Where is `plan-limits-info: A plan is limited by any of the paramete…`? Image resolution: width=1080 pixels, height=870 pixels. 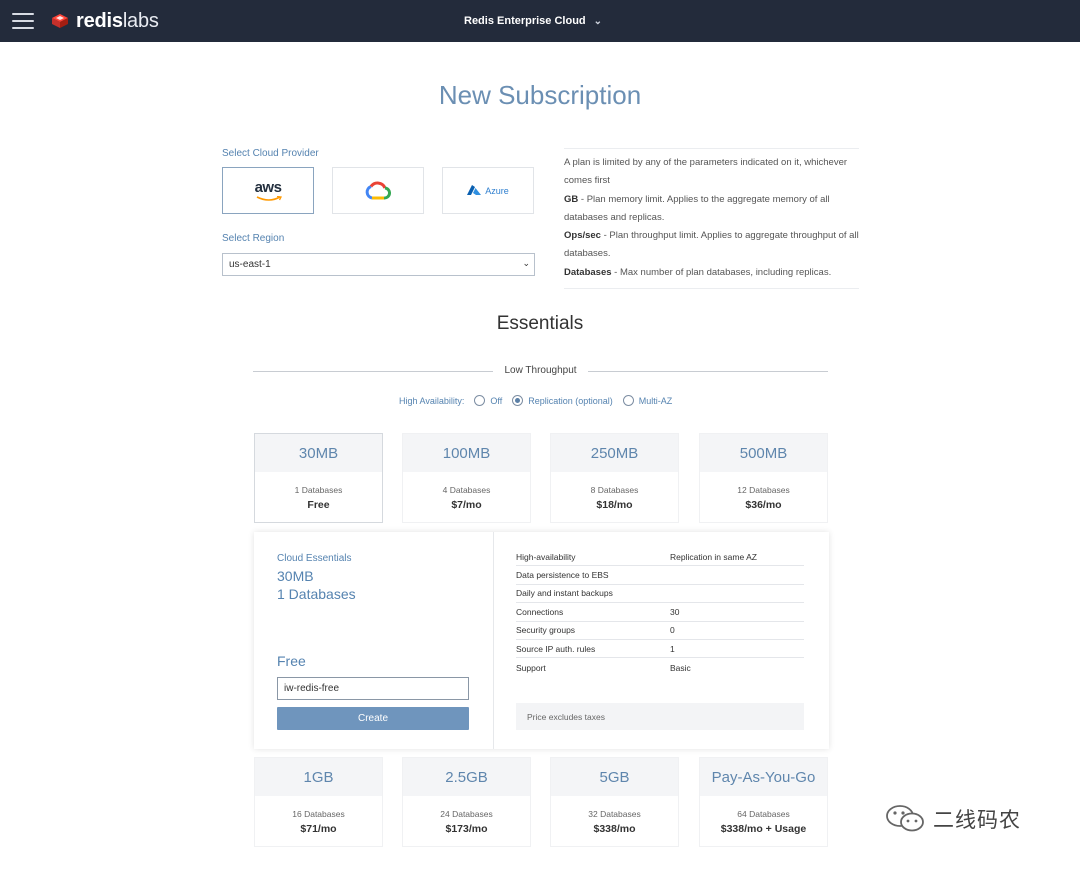
plan-limits-info: A plan is limited by any of the paramete… is located at coordinates (711, 219).